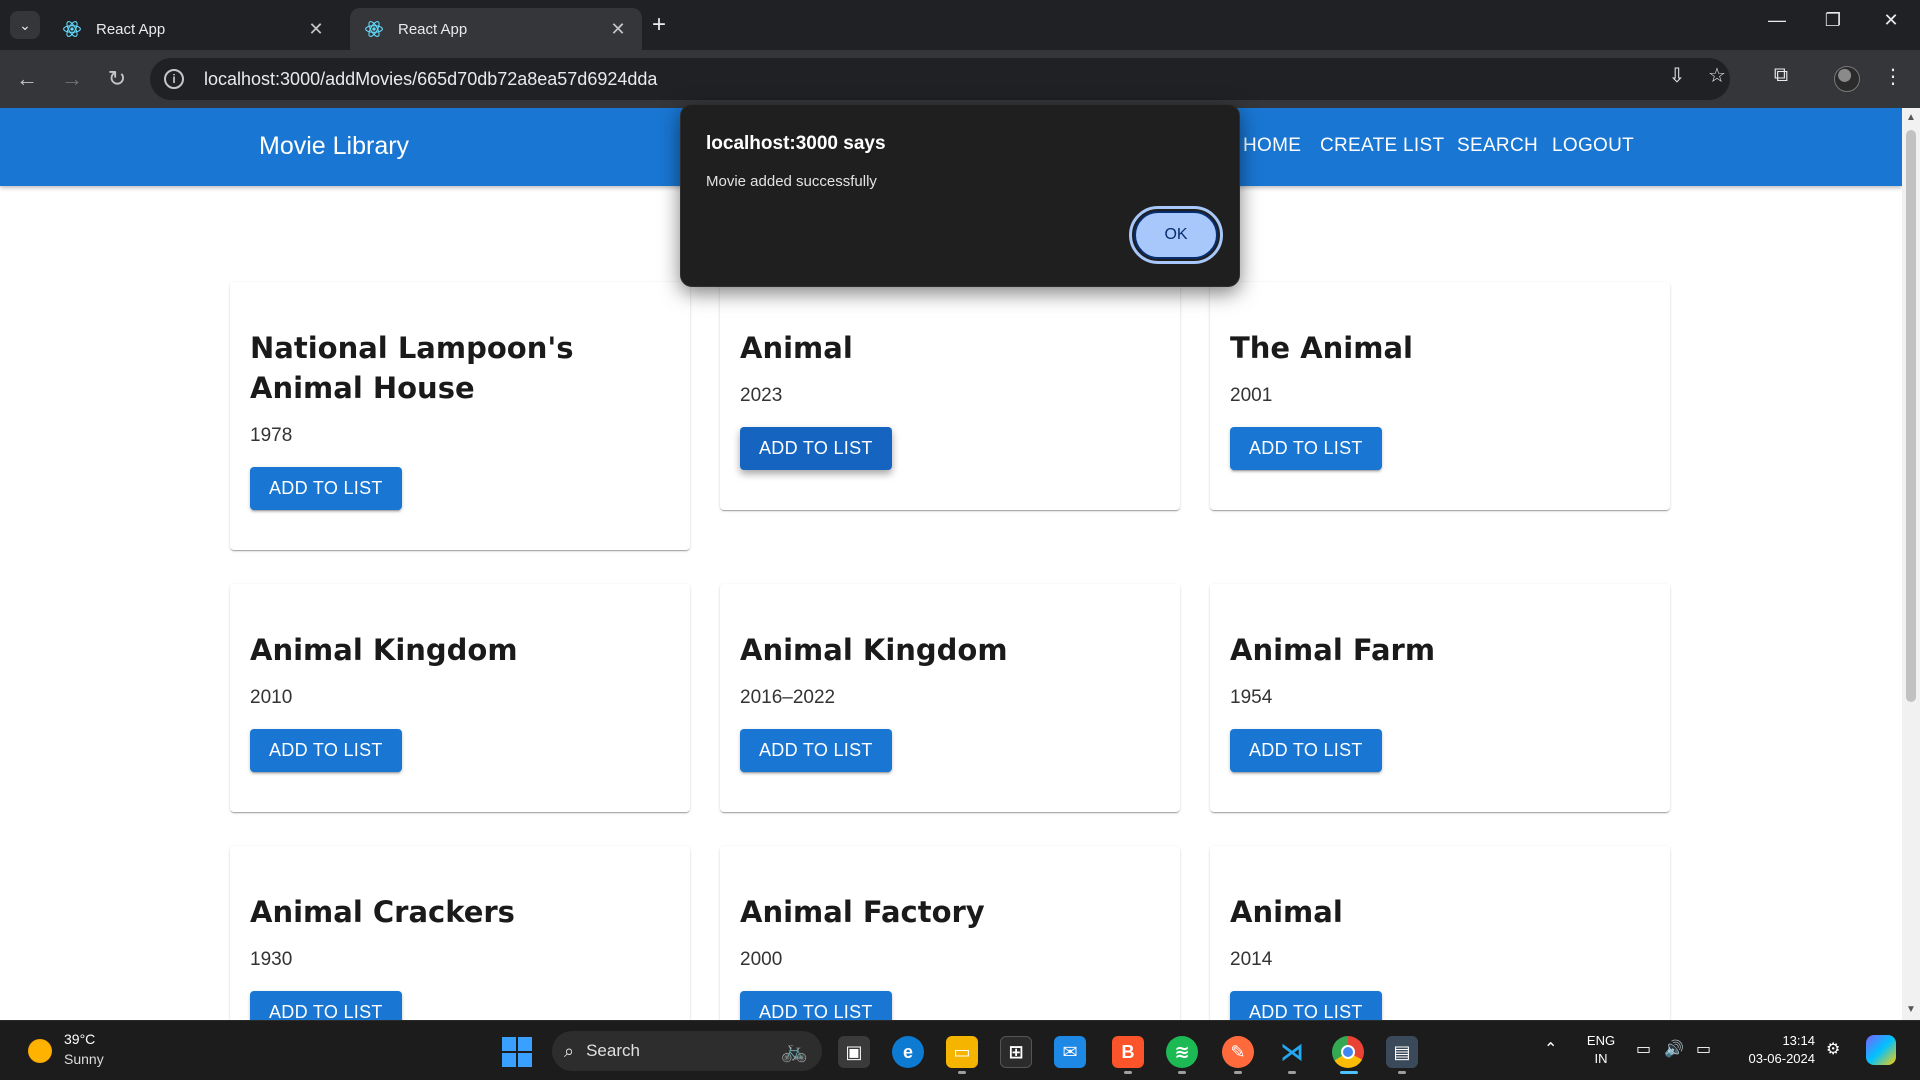 Image resolution: width=1920 pixels, height=1080 pixels. Describe the element at coordinates (1601, 1058) in the screenshot. I see `language-region: IN` at that location.